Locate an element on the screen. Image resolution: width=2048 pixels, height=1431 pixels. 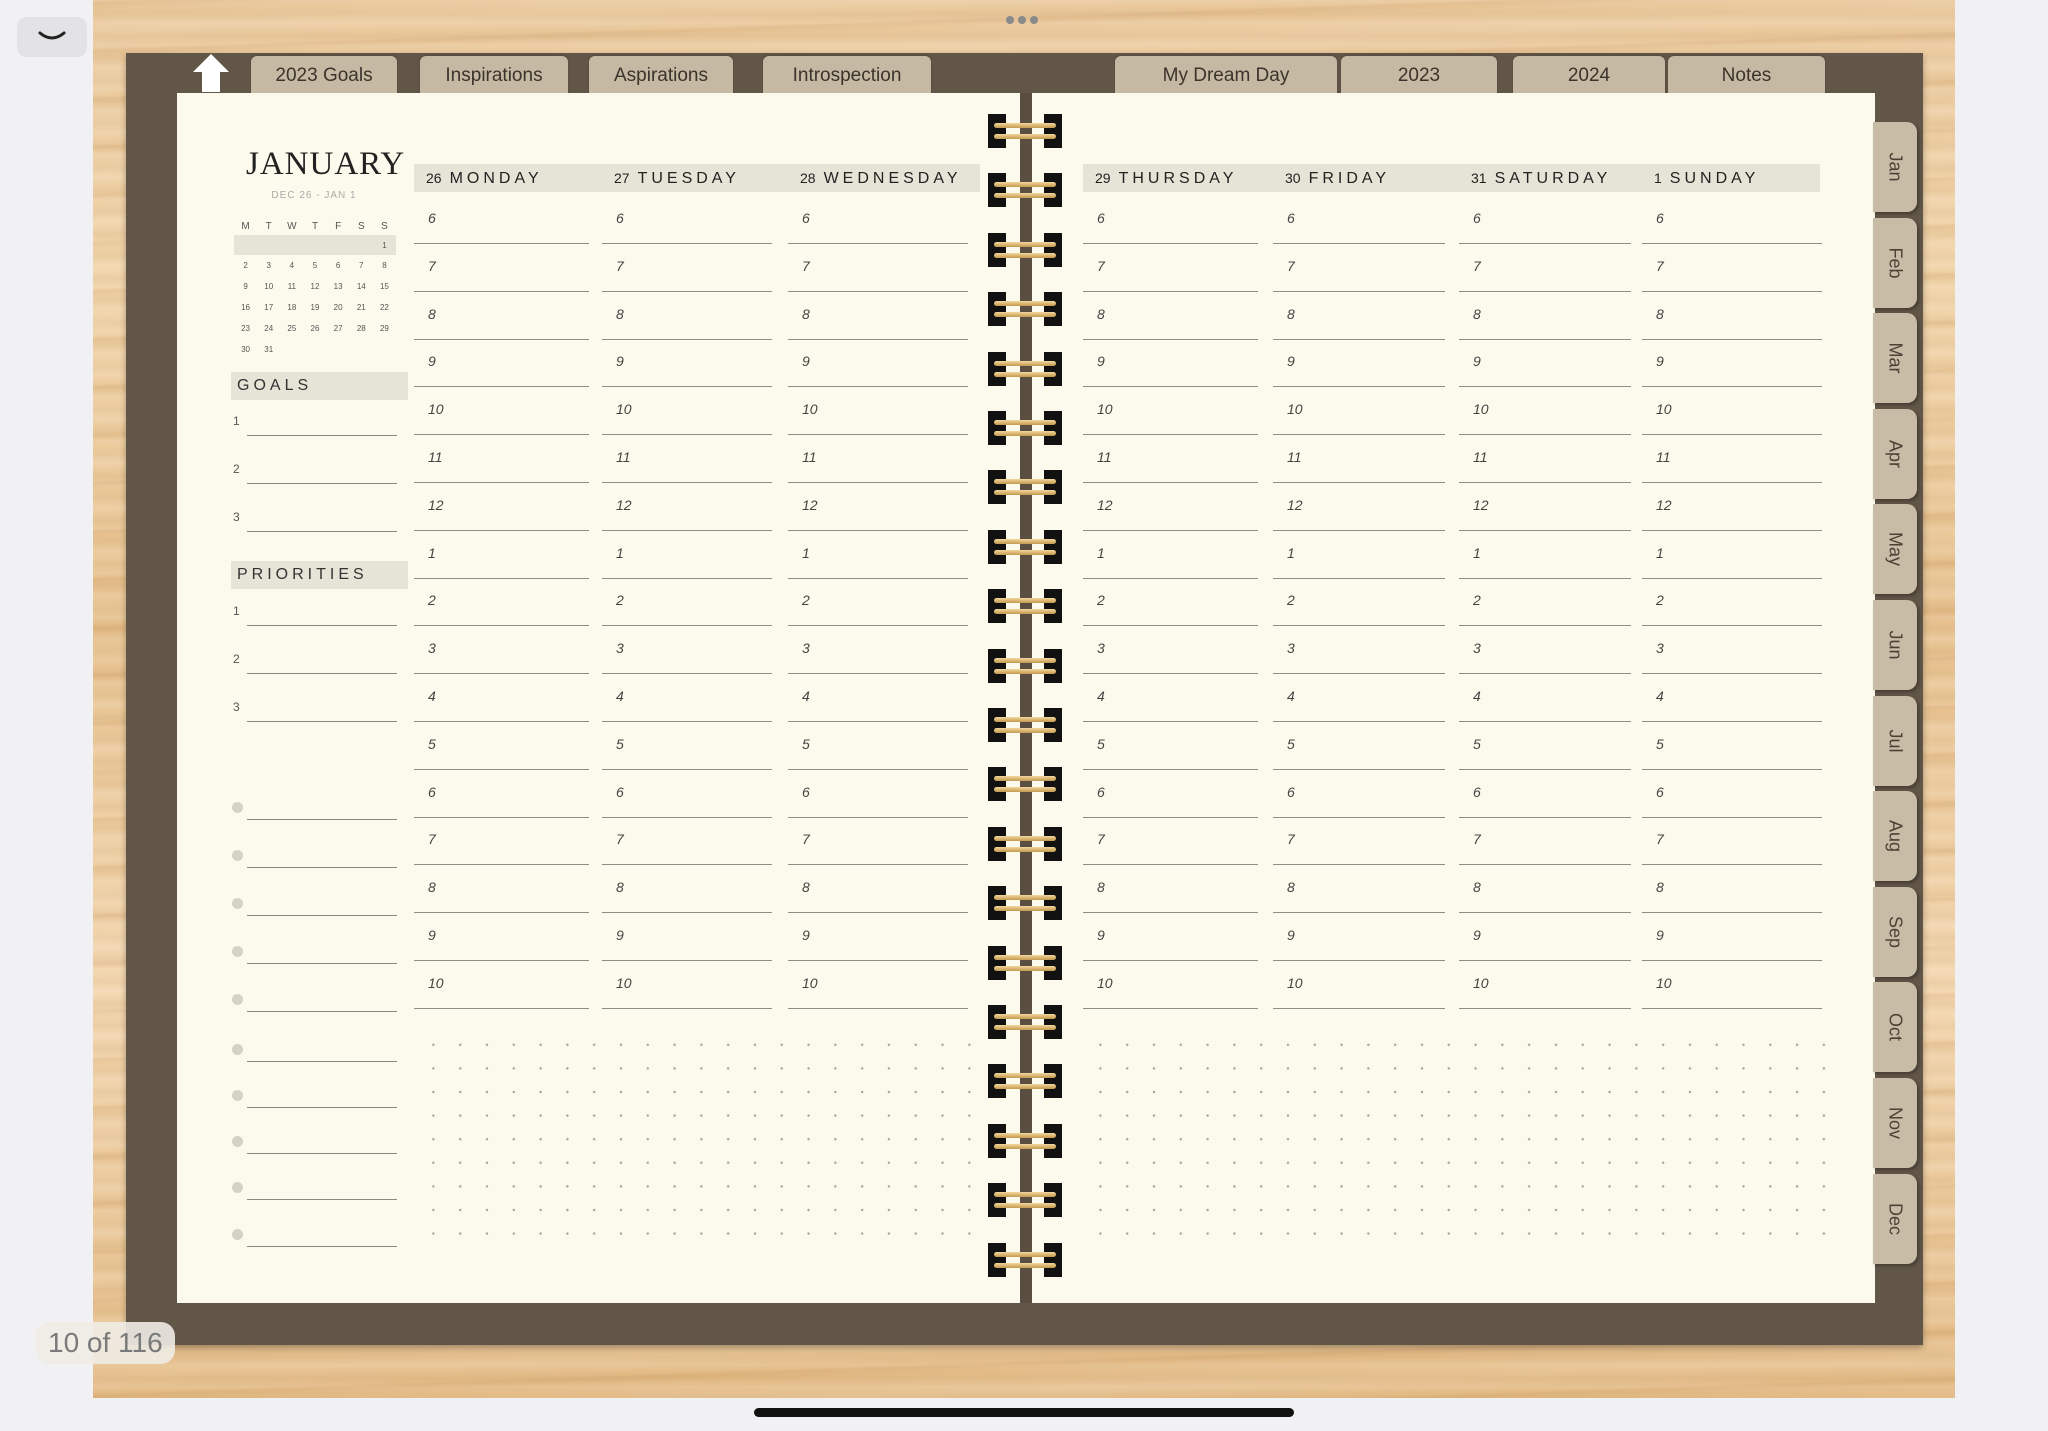
mini-calendar-day: 27 is located at coordinates (338, 328).